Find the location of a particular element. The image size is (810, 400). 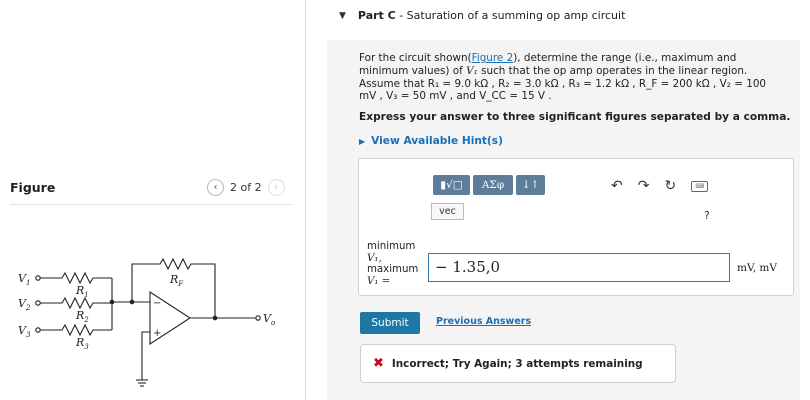

inverting-sign: − is located at coordinates (157, 303).